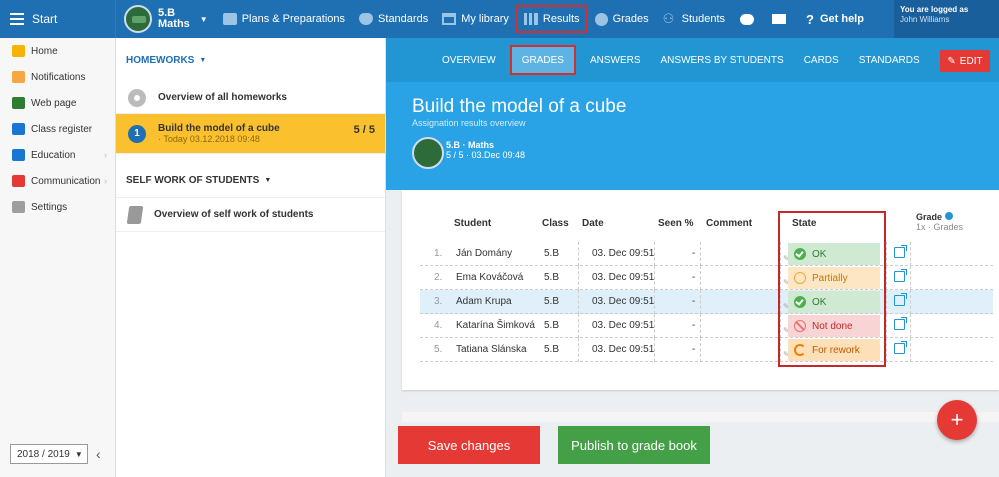 The image size is (999, 477). Describe the element at coordinates (284, 19) in the screenshot. I see `nav-plans-preparations: Plans & Preparations` at that location.